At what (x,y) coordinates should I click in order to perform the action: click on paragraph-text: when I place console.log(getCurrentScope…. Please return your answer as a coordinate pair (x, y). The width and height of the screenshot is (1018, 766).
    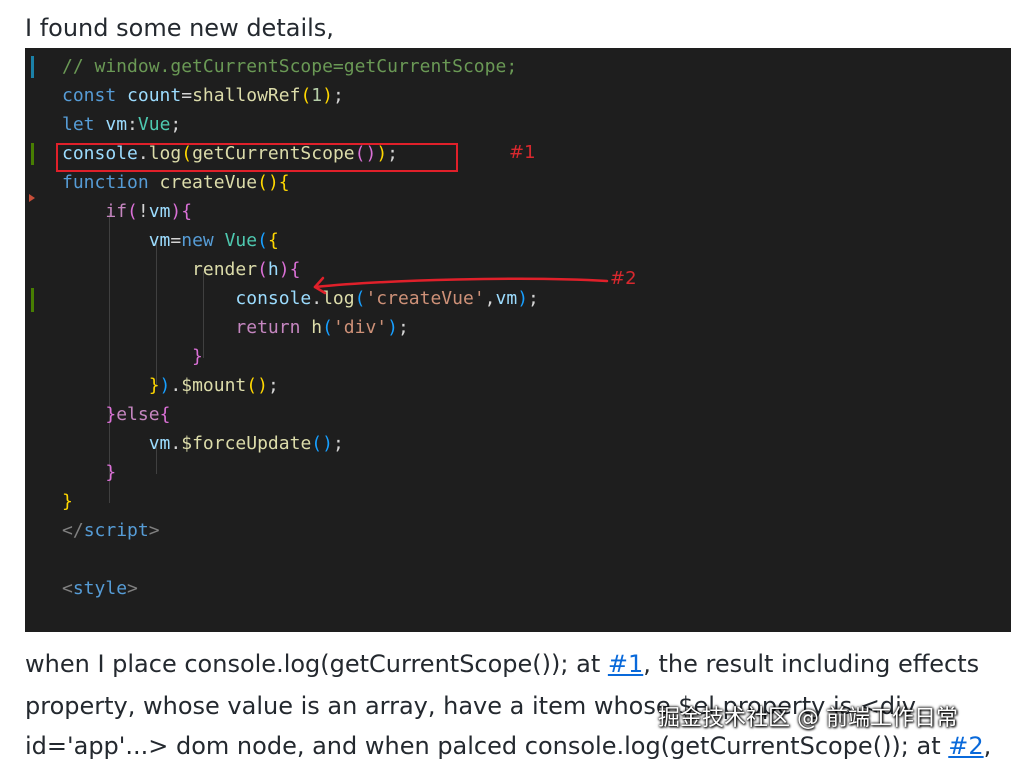
    Looking at the image, I should click on (316, 664).